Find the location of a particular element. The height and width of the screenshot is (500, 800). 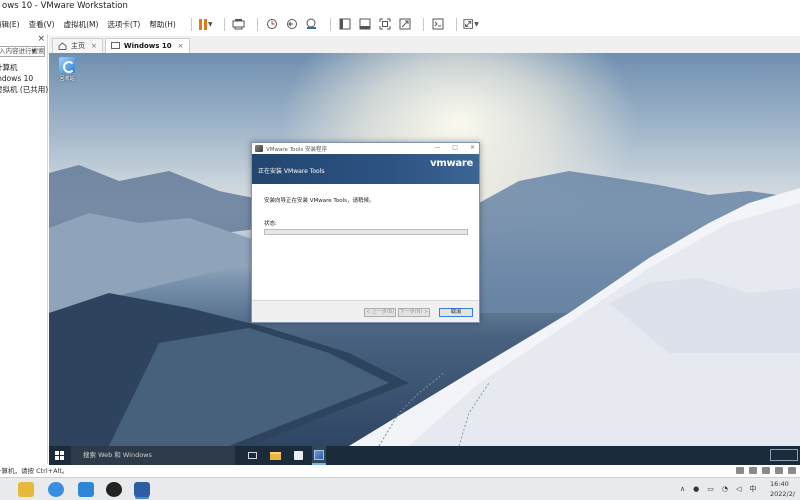

console-icon is located at coordinates (438, 24).